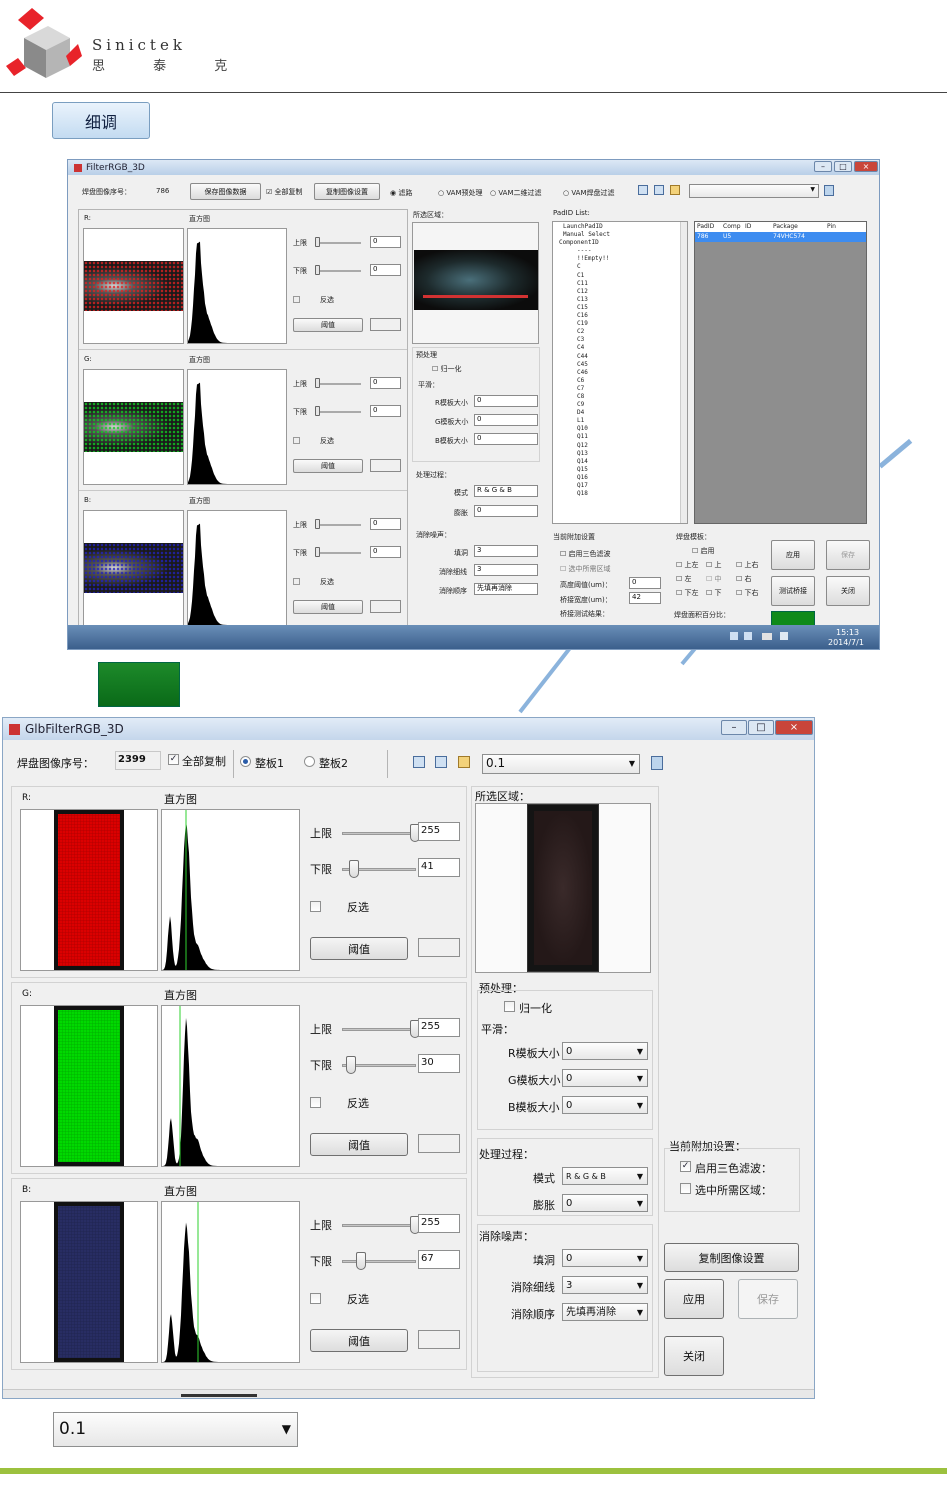 The width and height of the screenshot is (947, 1508). What do you see at coordinates (694, 1356) in the screenshot?
I see `close-button: 关闭` at bounding box center [694, 1356].